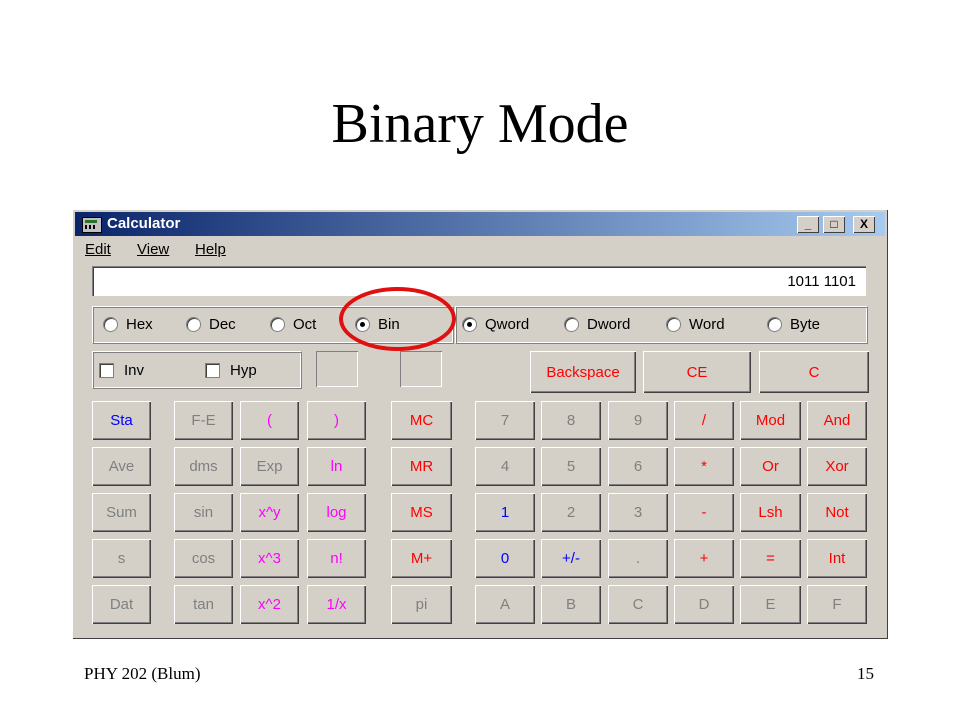  What do you see at coordinates (336, 512) in the screenshot?
I see `log-button: log` at bounding box center [336, 512].